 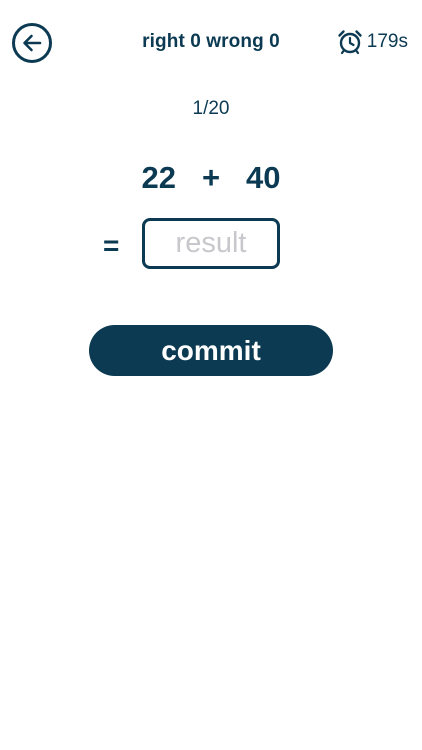 I want to click on commit-button: commit, so click(x=211, y=350).